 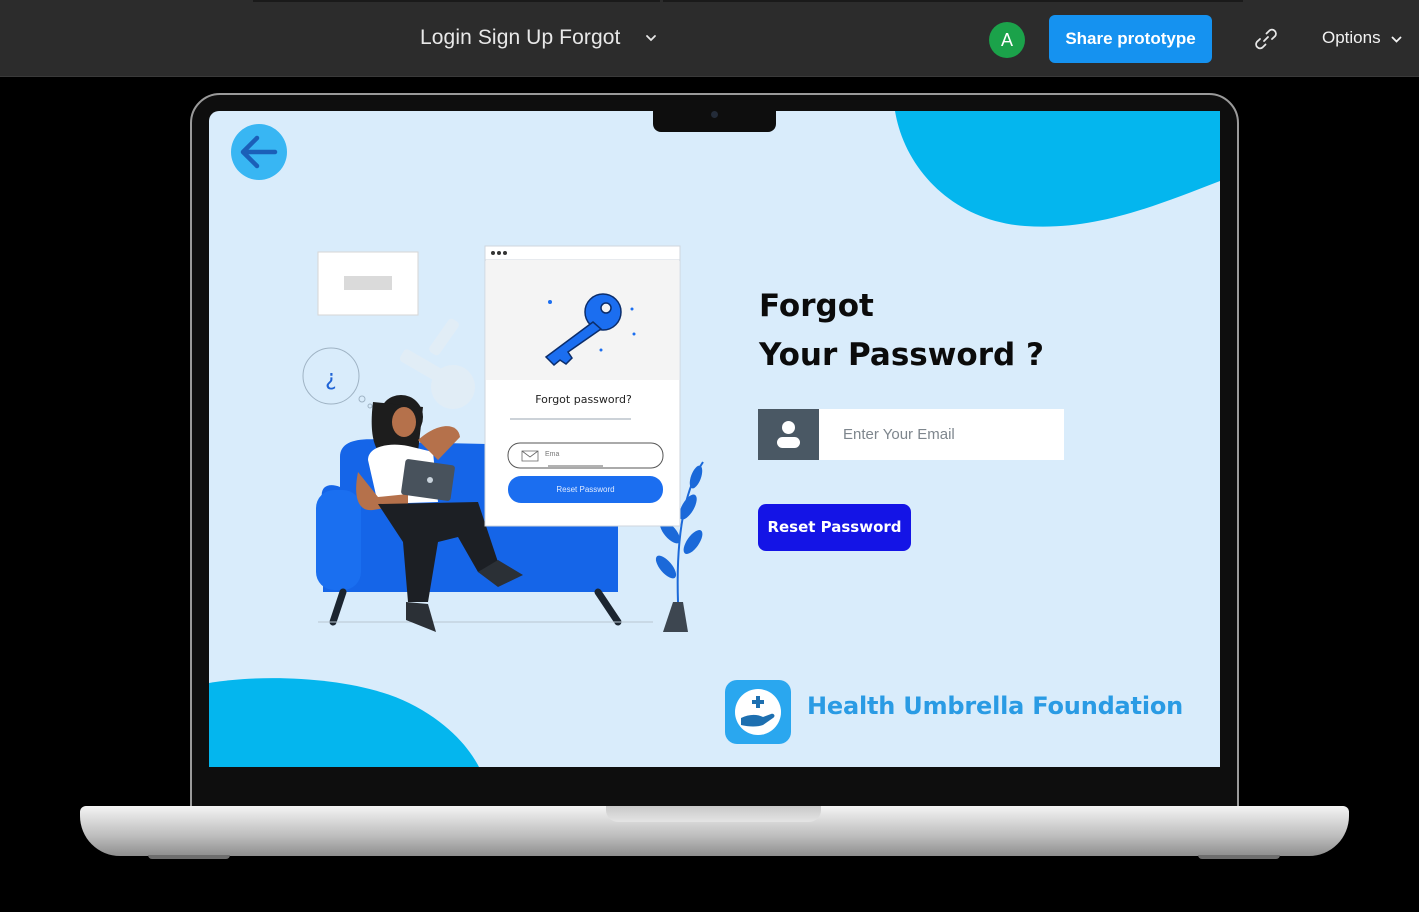 What do you see at coordinates (1351, 38) in the screenshot?
I see `options-menu: Options` at bounding box center [1351, 38].